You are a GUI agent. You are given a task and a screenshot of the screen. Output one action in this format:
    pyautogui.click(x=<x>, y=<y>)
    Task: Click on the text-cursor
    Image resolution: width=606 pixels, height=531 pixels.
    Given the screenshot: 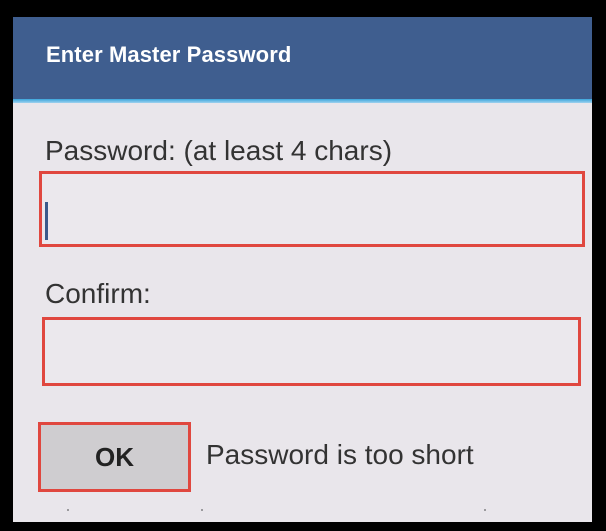 What is the action you would take?
    pyautogui.click(x=46, y=221)
    